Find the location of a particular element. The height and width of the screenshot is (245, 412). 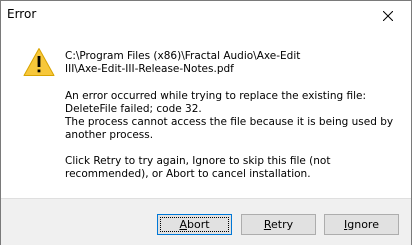

close-button is located at coordinates (388, 16).